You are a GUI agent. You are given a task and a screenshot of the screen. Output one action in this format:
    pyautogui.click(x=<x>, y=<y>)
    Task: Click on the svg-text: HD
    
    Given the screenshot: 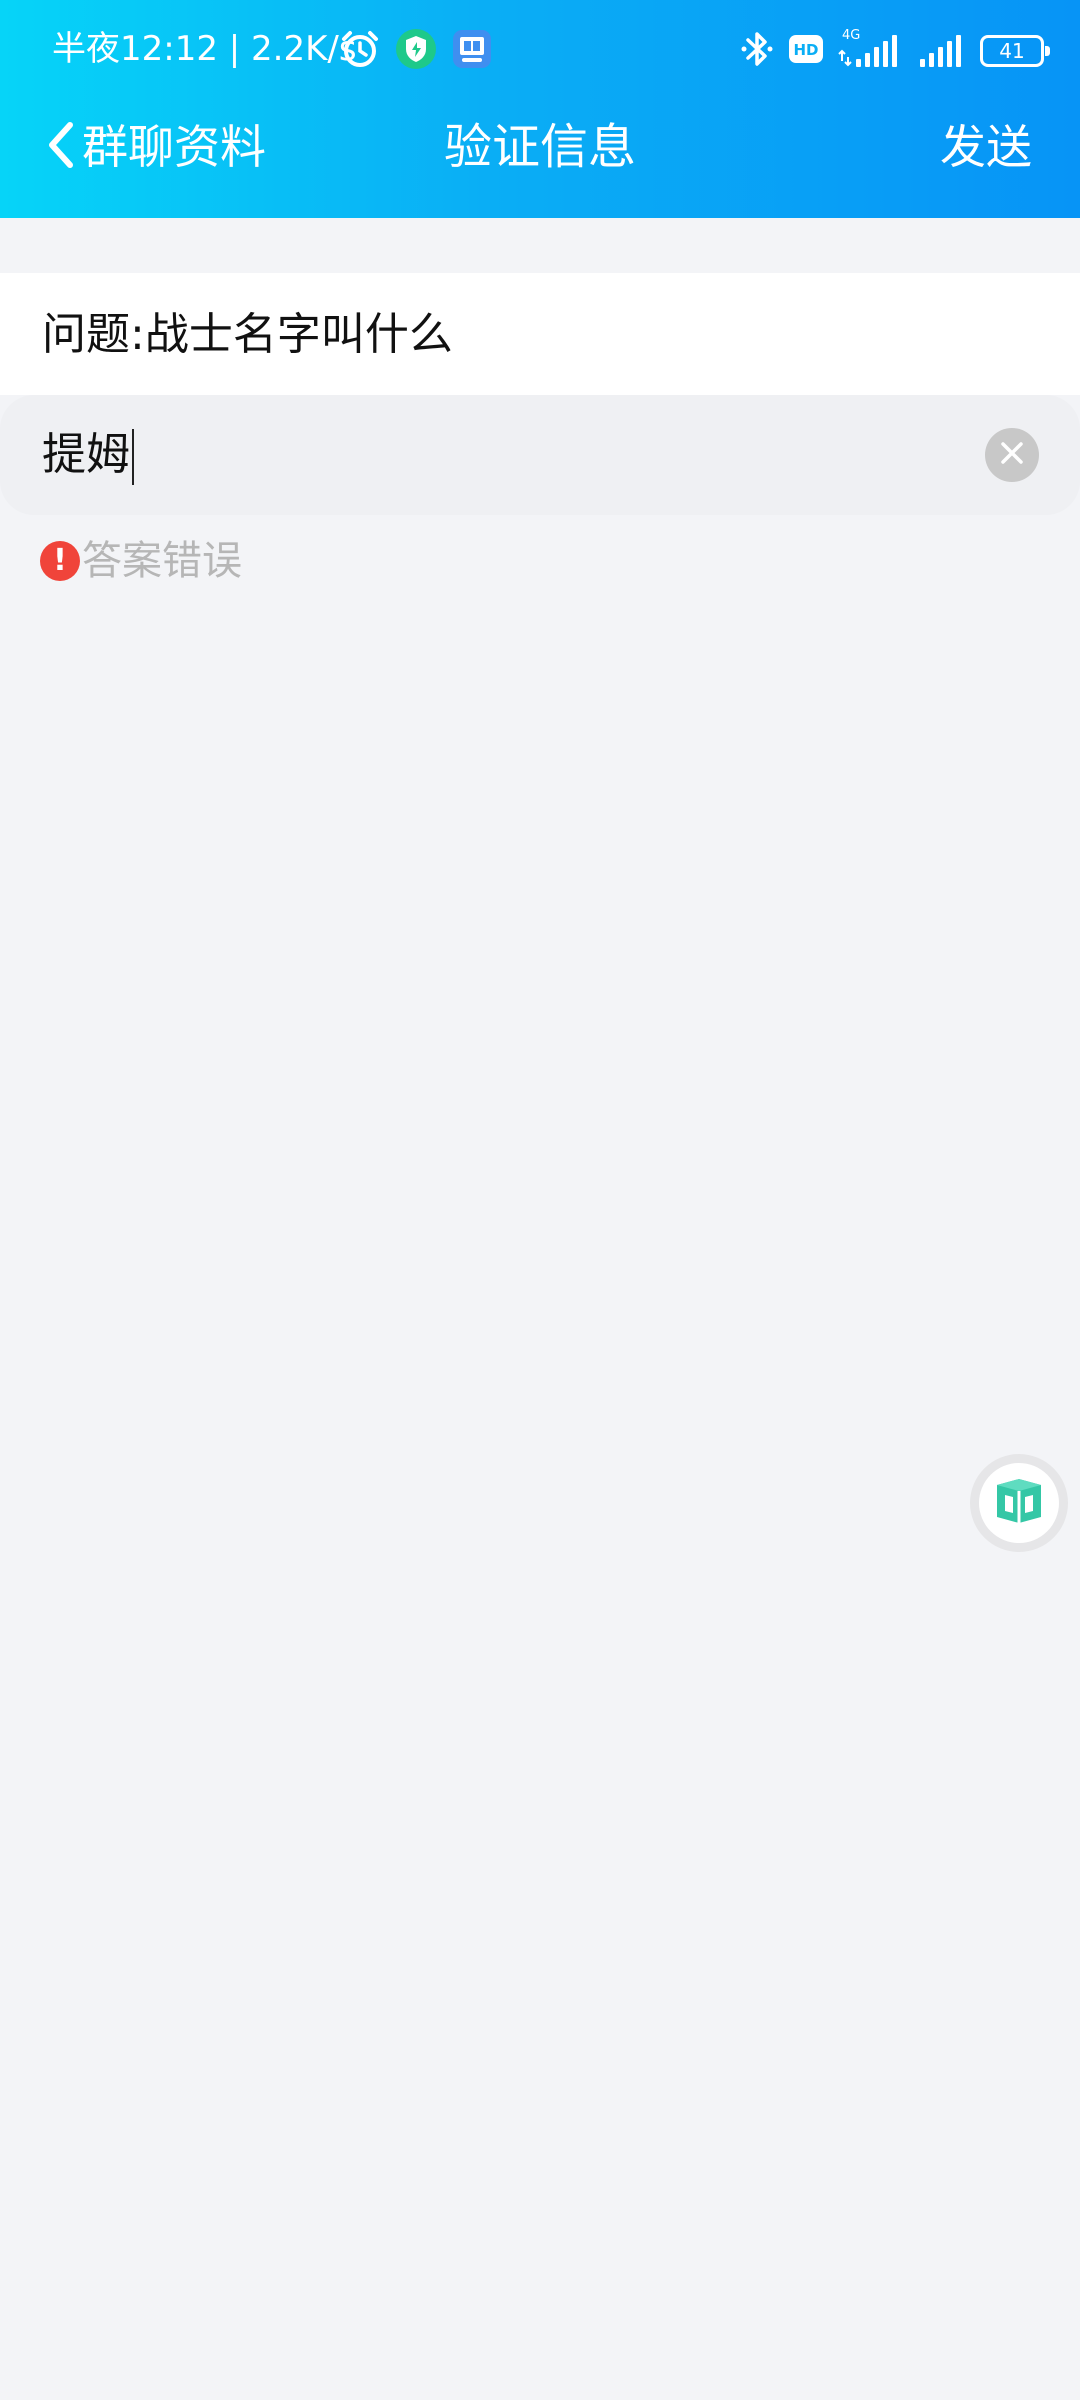 What is the action you would take?
    pyautogui.click(x=805, y=50)
    